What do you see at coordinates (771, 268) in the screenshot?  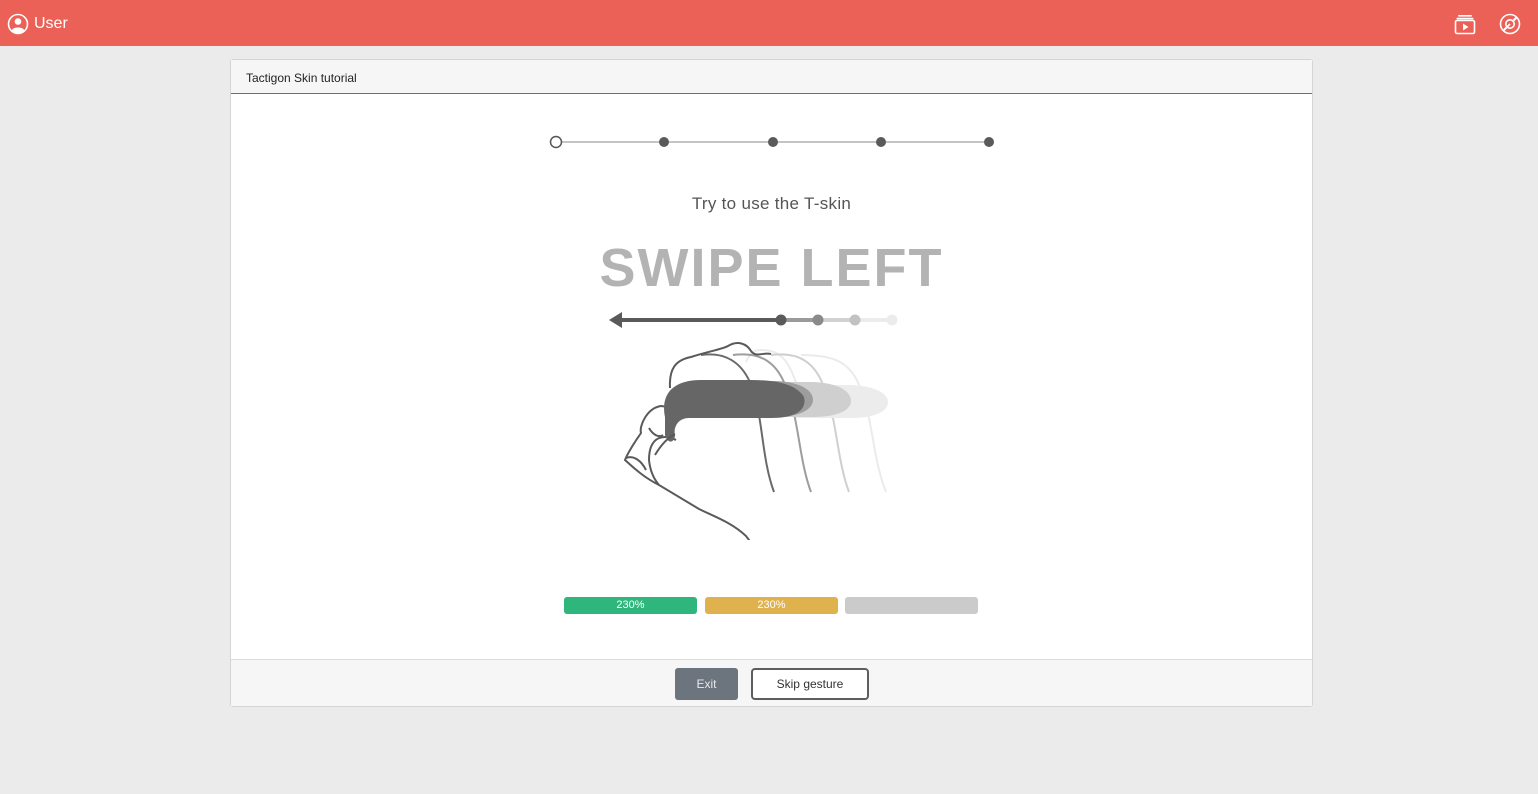 I see `gesture-name: SWIPE LEFT` at bounding box center [771, 268].